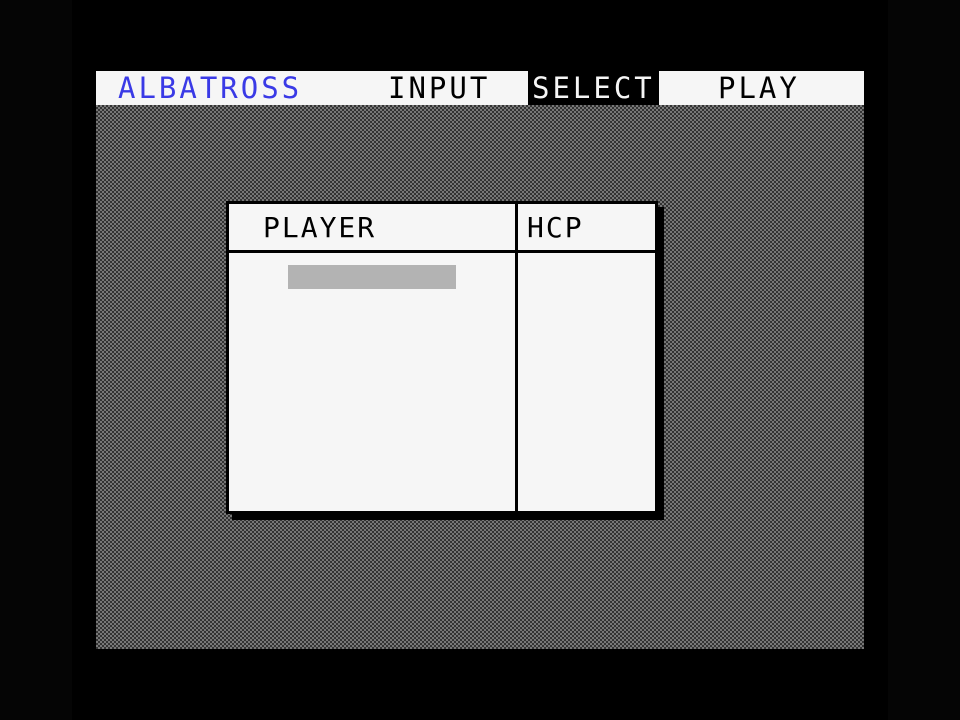 Image resolution: width=960 pixels, height=720 pixels. What do you see at coordinates (36, 360) in the screenshot?
I see `left-border` at bounding box center [36, 360].